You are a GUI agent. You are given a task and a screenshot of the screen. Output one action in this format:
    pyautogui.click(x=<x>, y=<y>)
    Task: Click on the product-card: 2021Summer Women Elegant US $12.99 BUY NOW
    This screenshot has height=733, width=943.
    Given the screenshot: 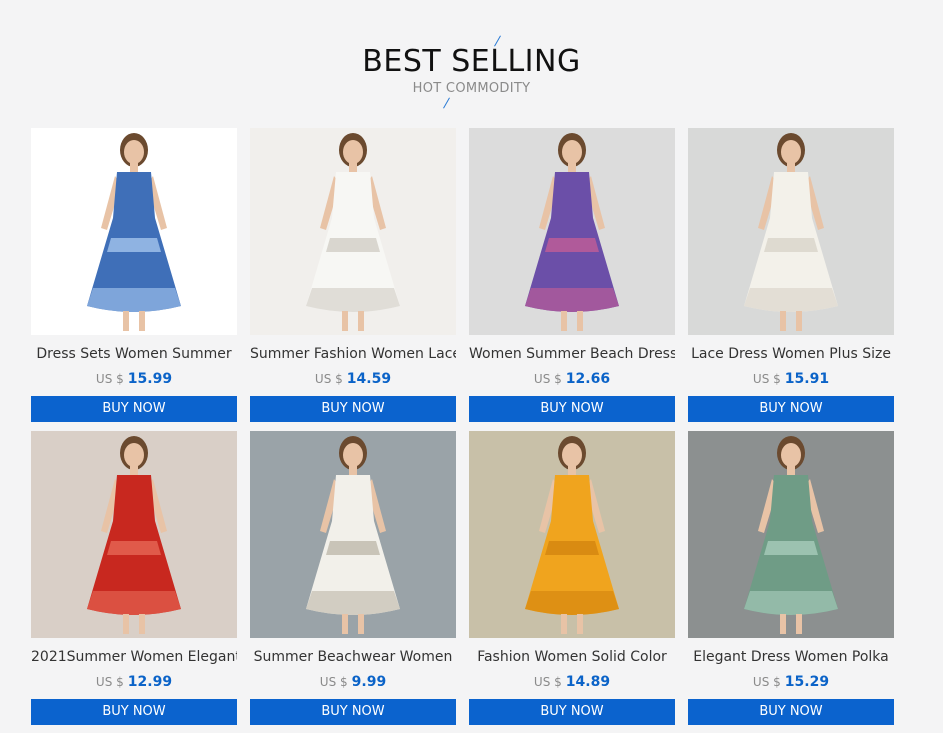 What is the action you would take?
    pyautogui.click(x=134, y=578)
    